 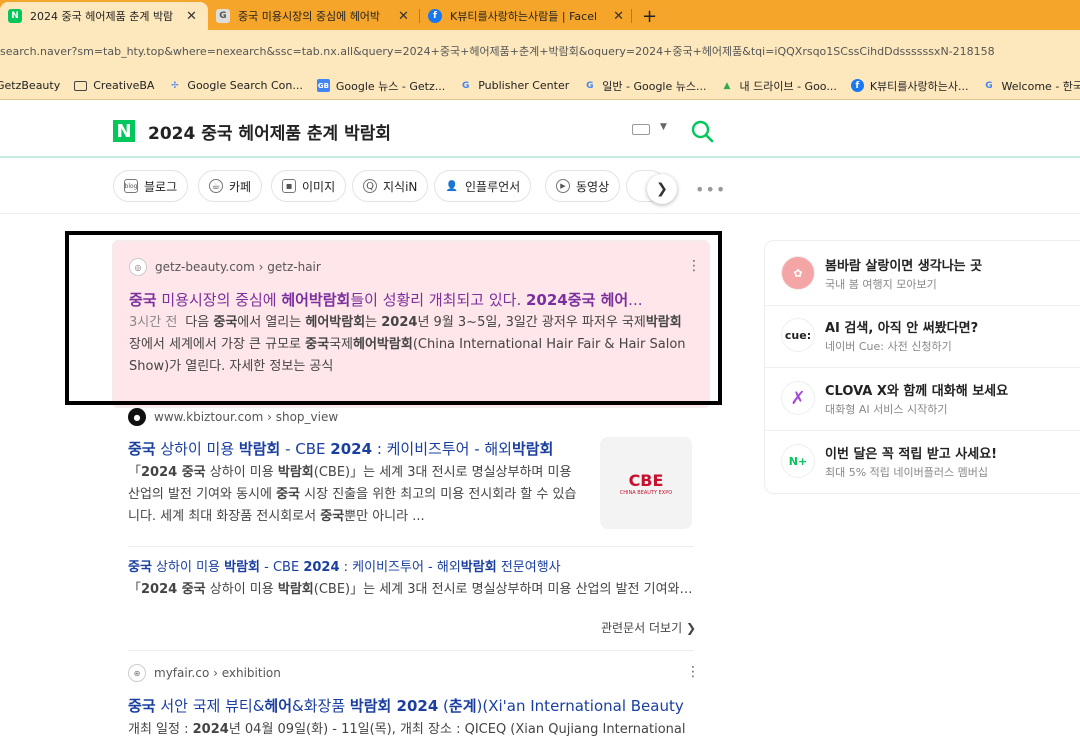 What do you see at coordinates (30, 85) in the screenshot?
I see `bookmark-getzbeauty: GetzBeauty` at bounding box center [30, 85].